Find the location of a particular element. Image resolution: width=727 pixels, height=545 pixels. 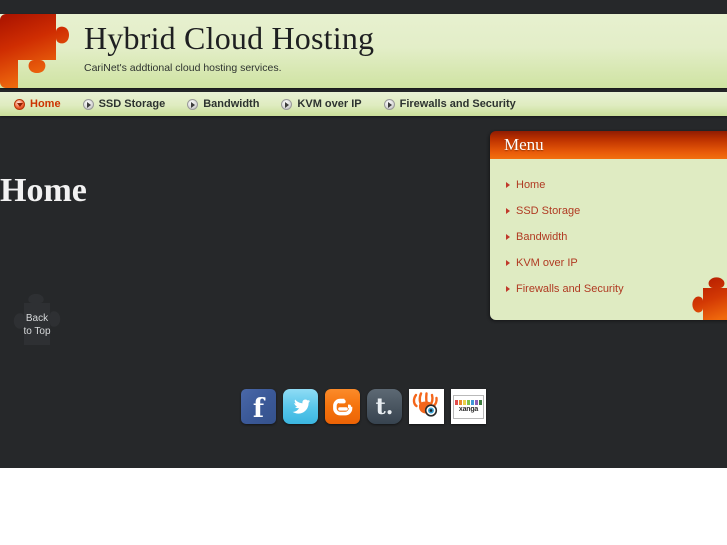

nav-item-label: KVM over IP is located at coordinates (329, 104).